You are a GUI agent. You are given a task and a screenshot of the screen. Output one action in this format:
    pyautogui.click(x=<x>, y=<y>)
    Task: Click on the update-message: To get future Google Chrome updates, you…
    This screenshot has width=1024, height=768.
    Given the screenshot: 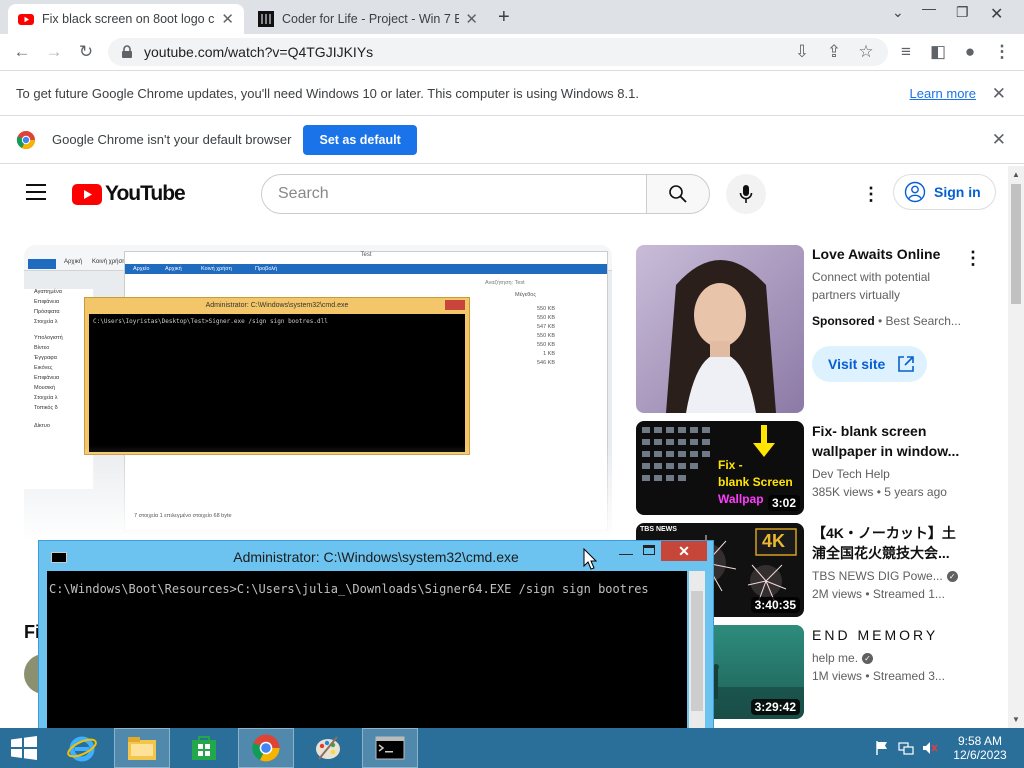 What is the action you would take?
    pyautogui.click(x=327, y=93)
    